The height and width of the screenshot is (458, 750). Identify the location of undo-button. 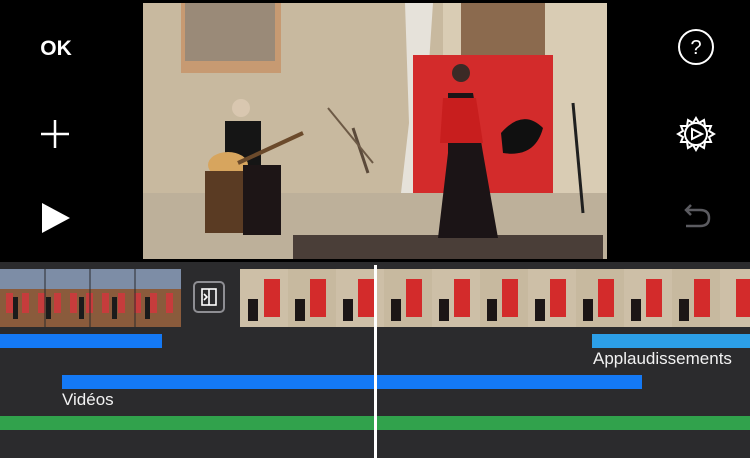
(696, 218).